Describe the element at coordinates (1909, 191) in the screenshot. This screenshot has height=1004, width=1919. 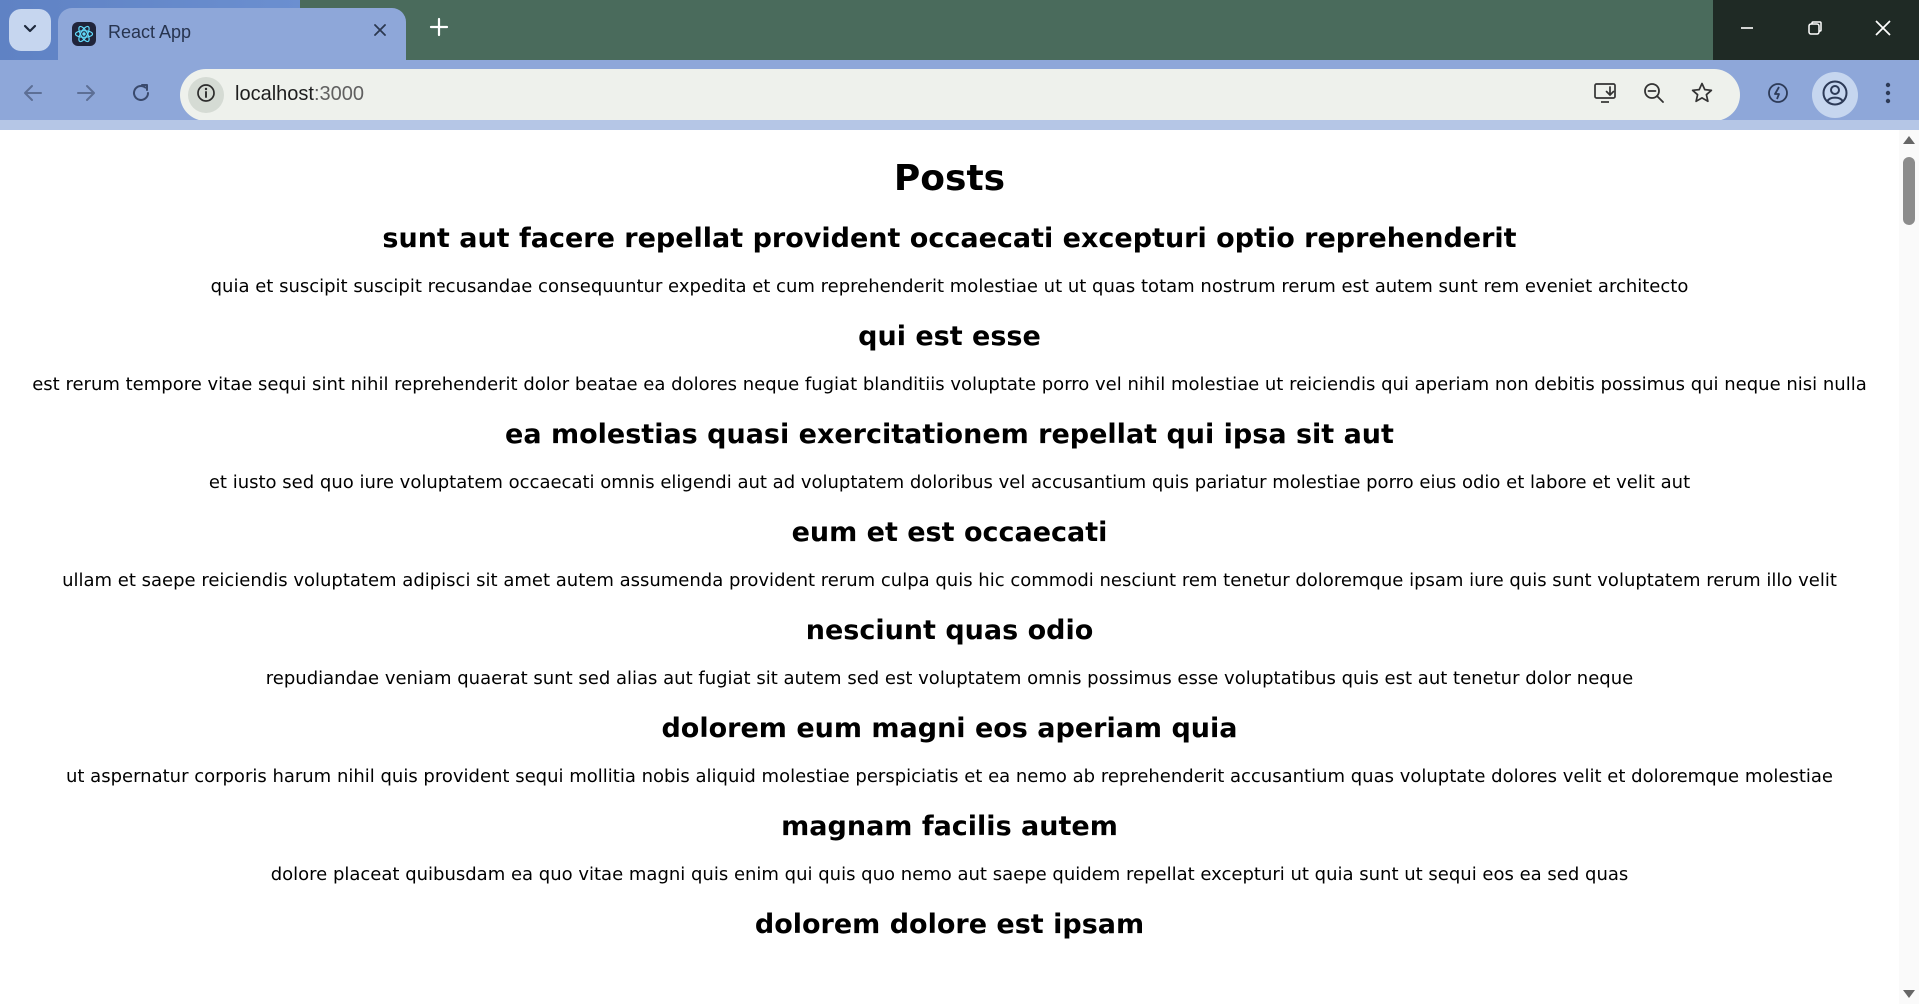
I see `scrollbar-thumb` at that location.